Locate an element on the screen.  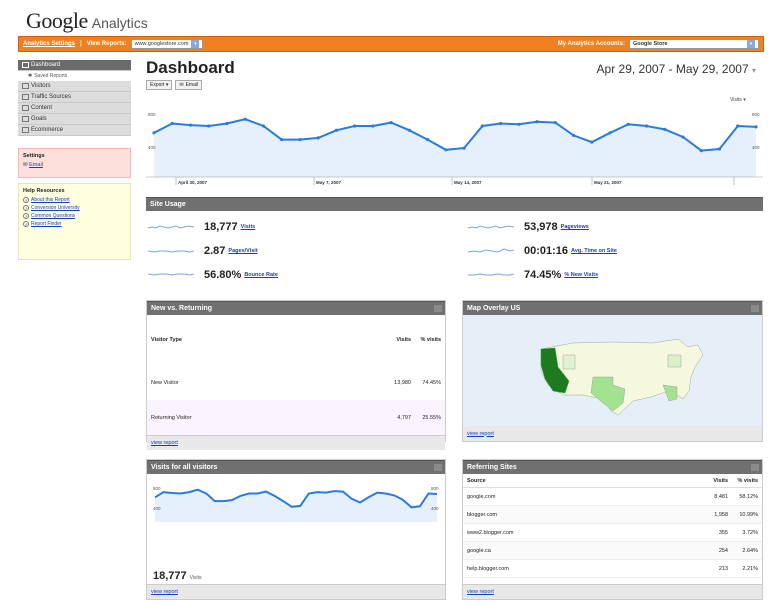
help-link-report-finder: ? Report Finder is located at coordinates (74, 224).